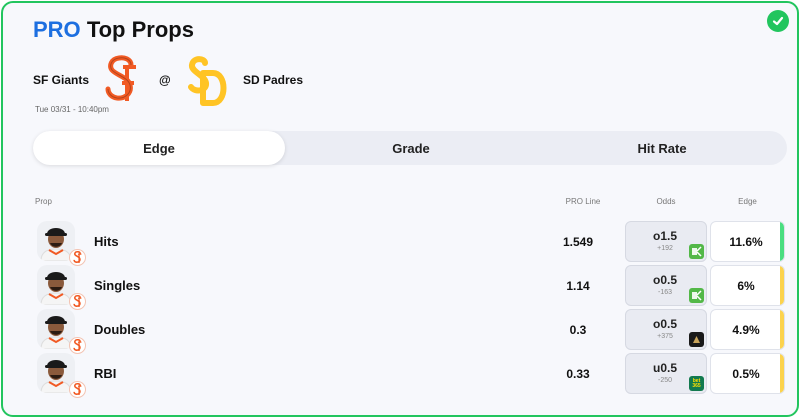  I want to click on table-row: Hits 1.549 o1.5 +192 11.6%, so click(410, 243).